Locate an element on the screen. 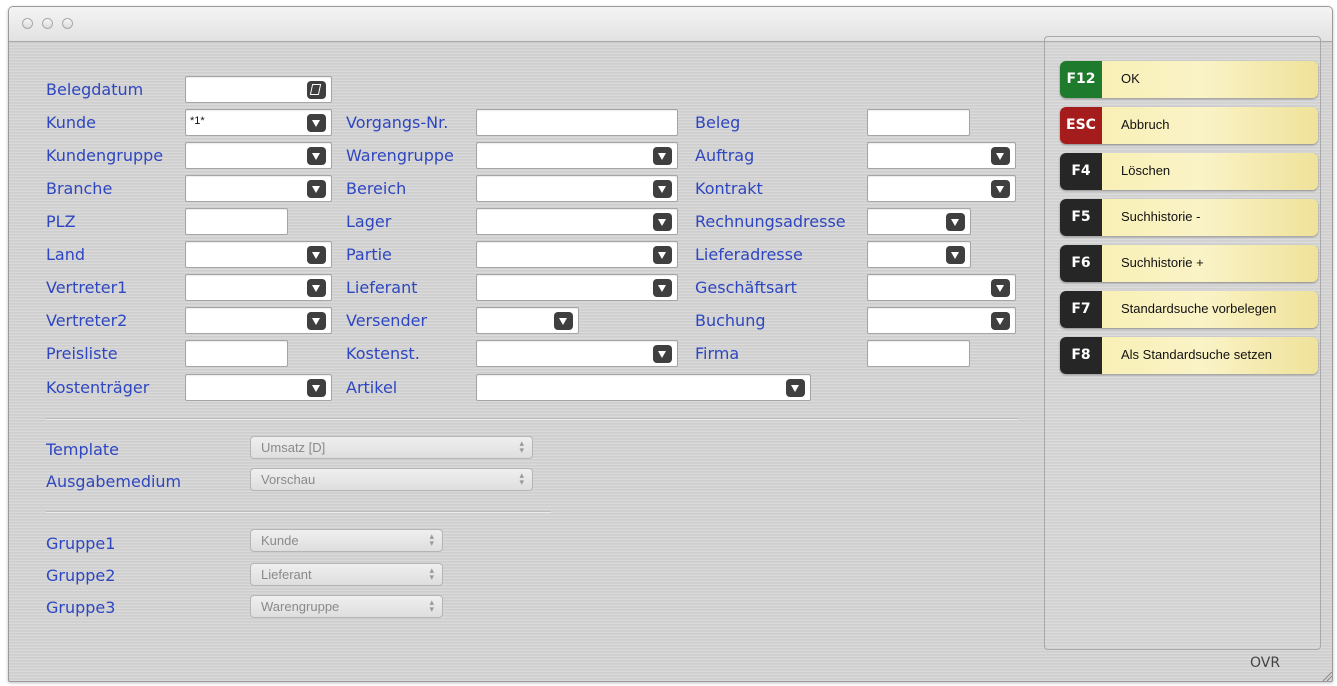 The image size is (1337, 686). belegdatum-field is located at coordinates (258, 89).